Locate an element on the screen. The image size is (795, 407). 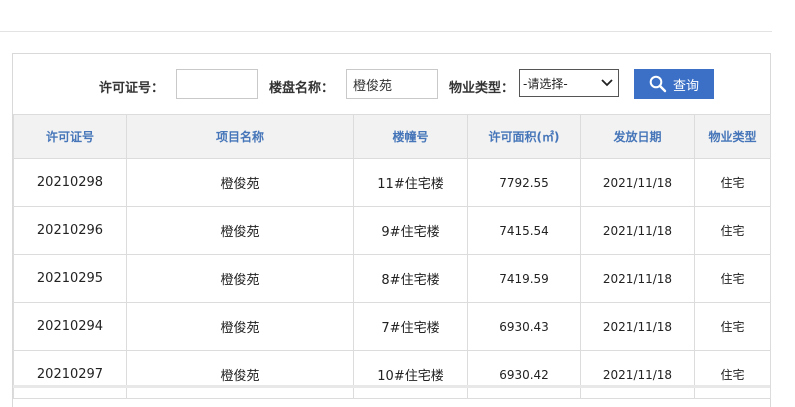
col-header-issue-date: 发放日期 is located at coordinates (637, 136).